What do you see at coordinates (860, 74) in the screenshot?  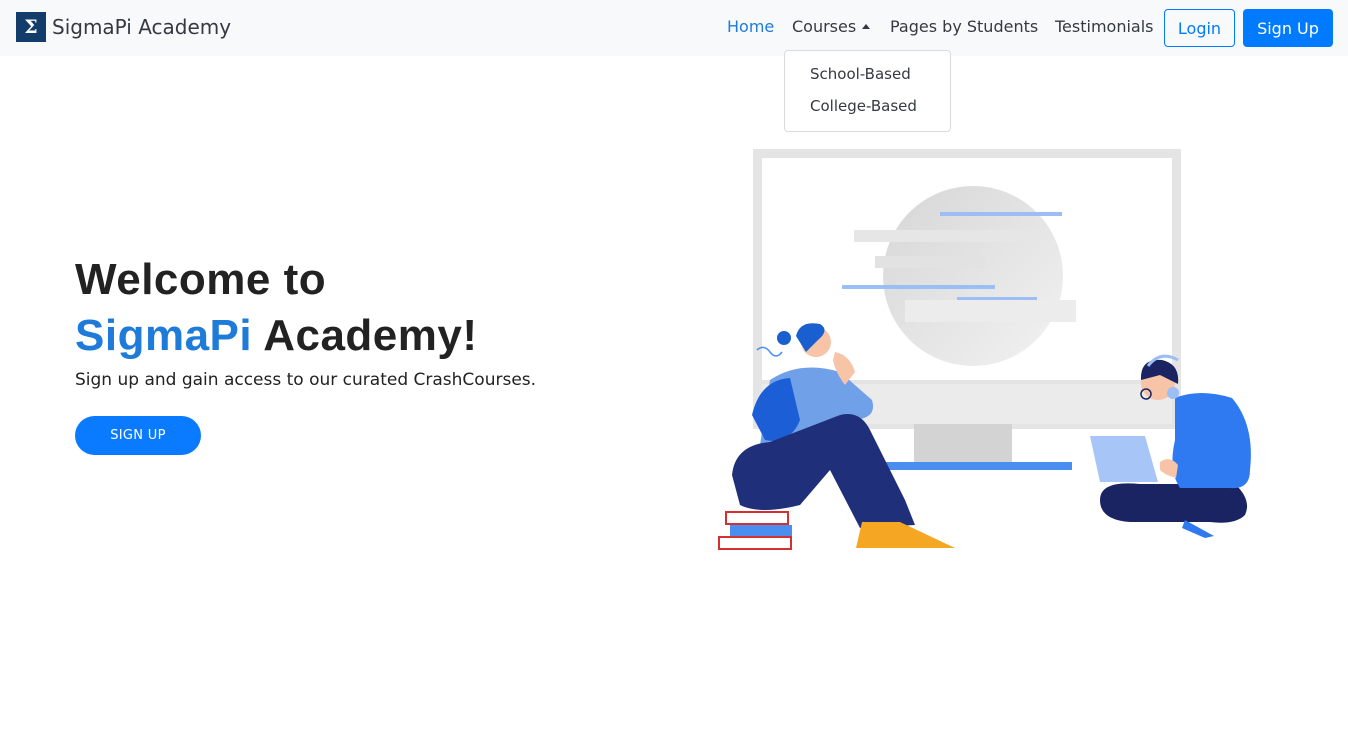 I see `dropdown-item-school-based: School-Based` at bounding box center [860, 74].